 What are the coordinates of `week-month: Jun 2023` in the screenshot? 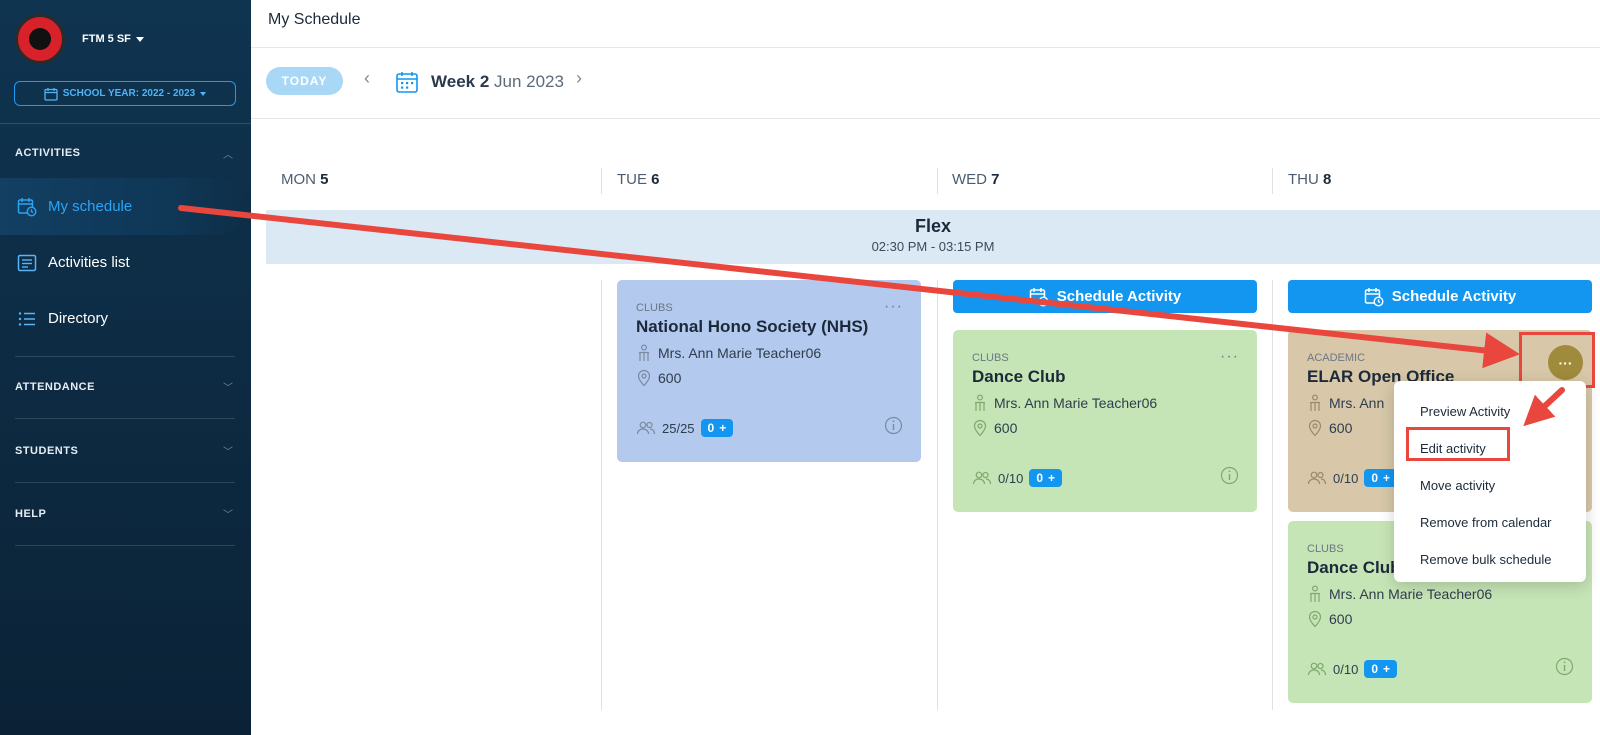 It's located at (529, 81).